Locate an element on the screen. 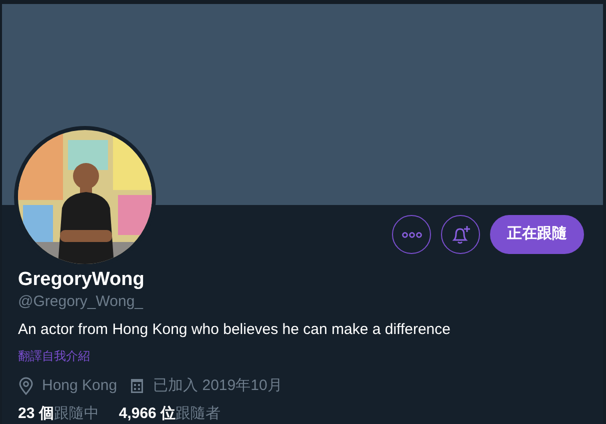  handle: @Gregory_Wong_ is located at coordinates (81, 302).